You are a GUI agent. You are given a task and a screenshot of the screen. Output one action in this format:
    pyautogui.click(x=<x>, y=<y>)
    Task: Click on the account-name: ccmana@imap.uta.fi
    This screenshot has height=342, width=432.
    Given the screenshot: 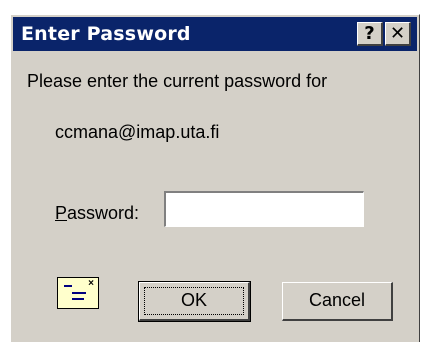 What is the action you would take?
    pyautogui.click(x=137, y=132)
    